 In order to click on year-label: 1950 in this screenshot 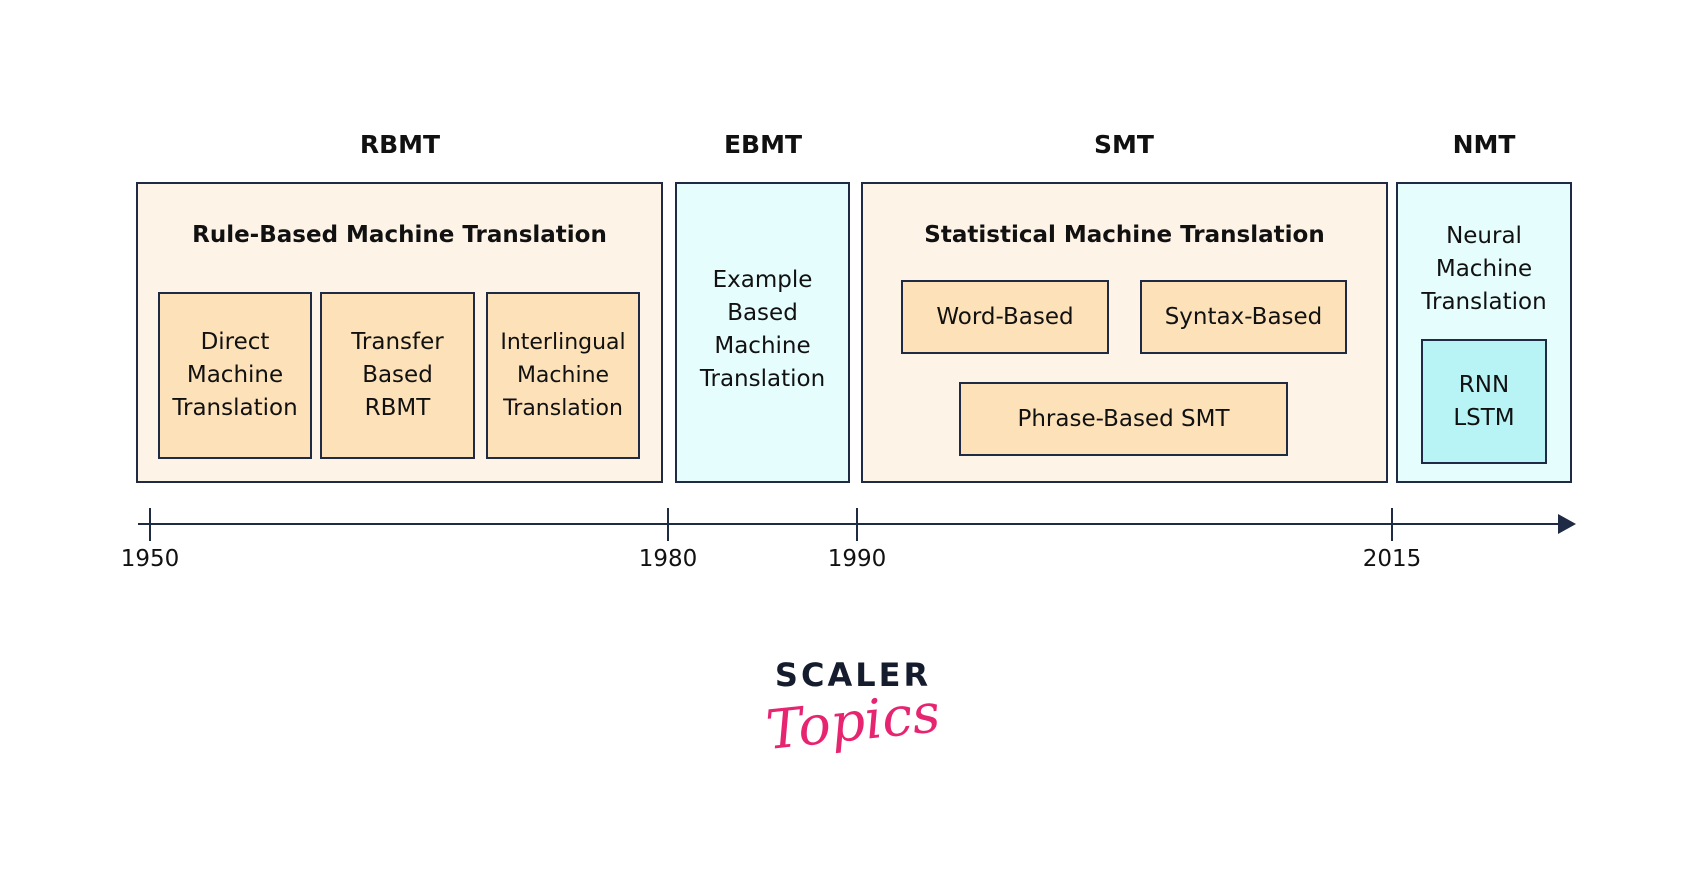, I will do `click(150, 559)`.